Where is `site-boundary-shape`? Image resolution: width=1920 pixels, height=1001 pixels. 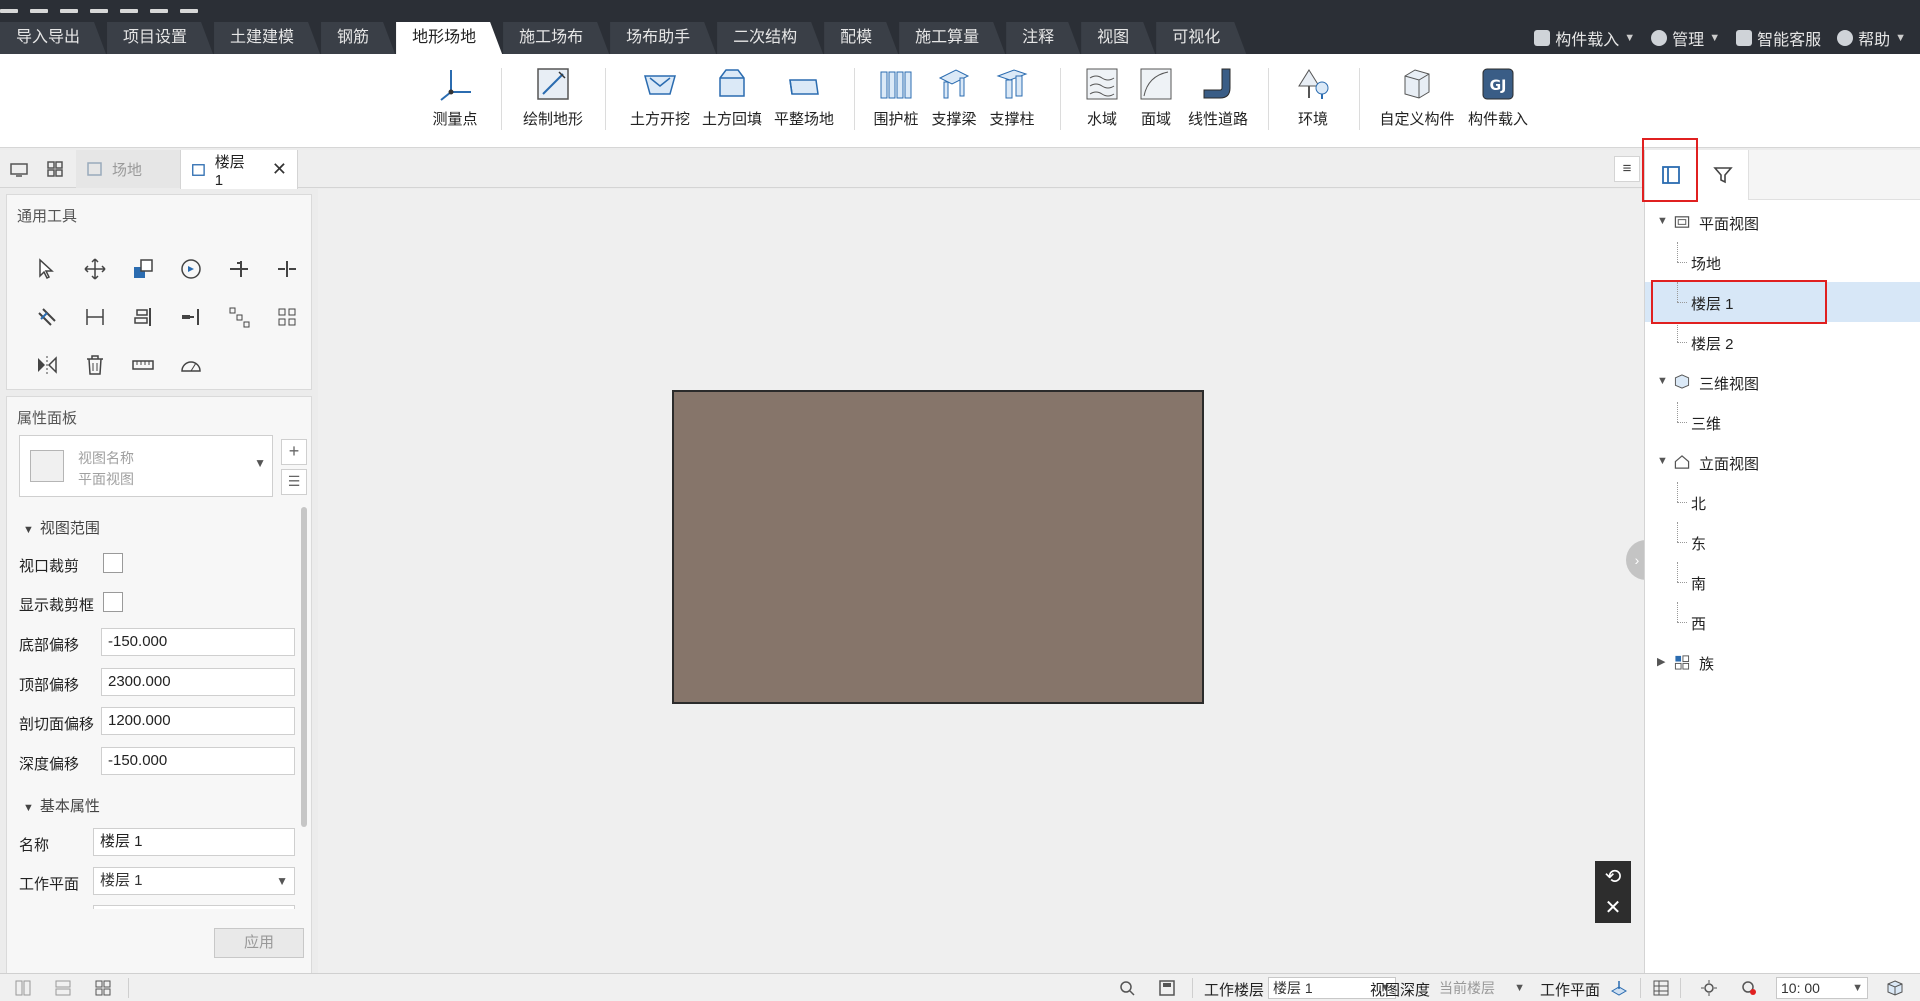 site-boundary-shape is located at coordinates (938, 547).